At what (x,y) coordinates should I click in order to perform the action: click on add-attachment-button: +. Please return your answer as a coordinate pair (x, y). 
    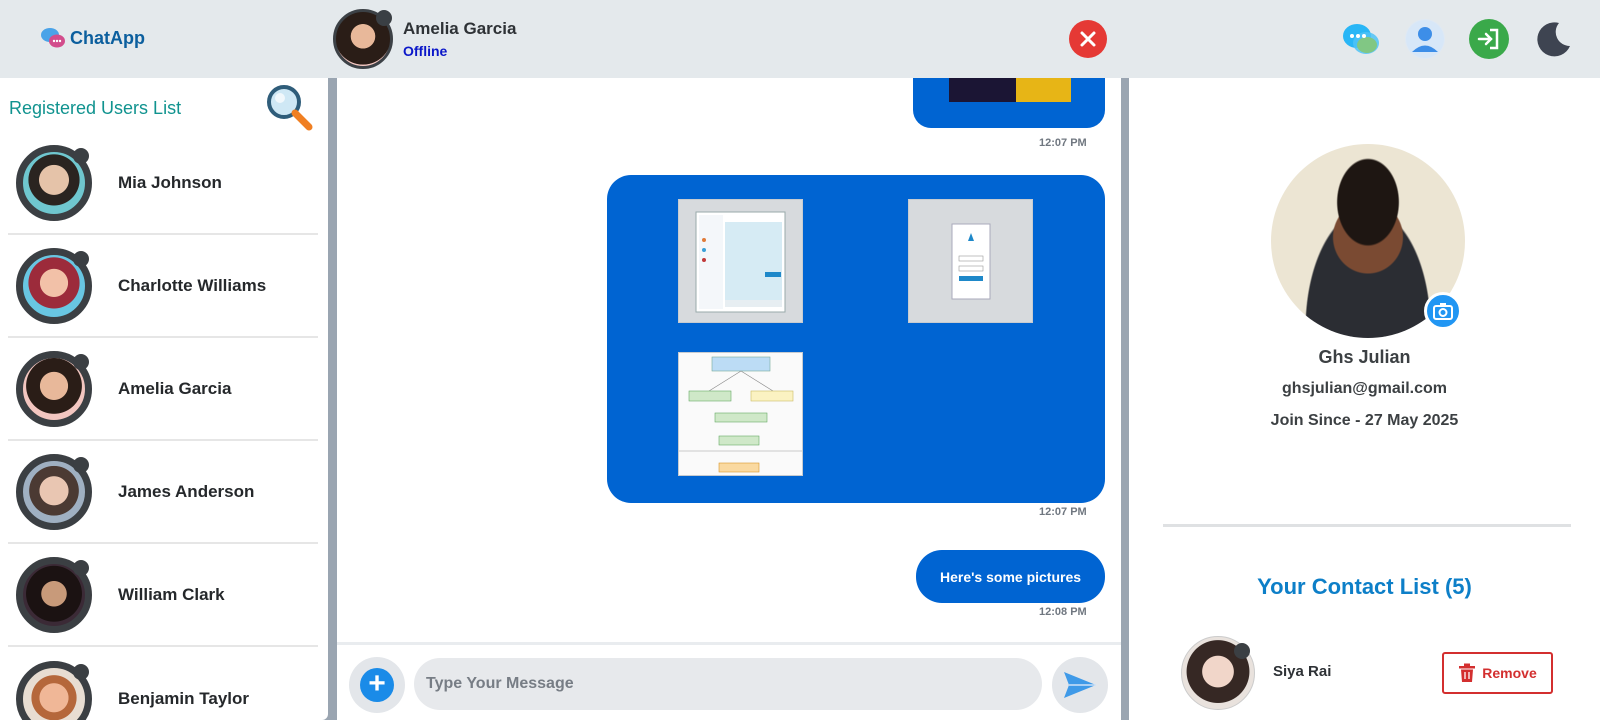
    Looking at the image, I should click on (377, 685).